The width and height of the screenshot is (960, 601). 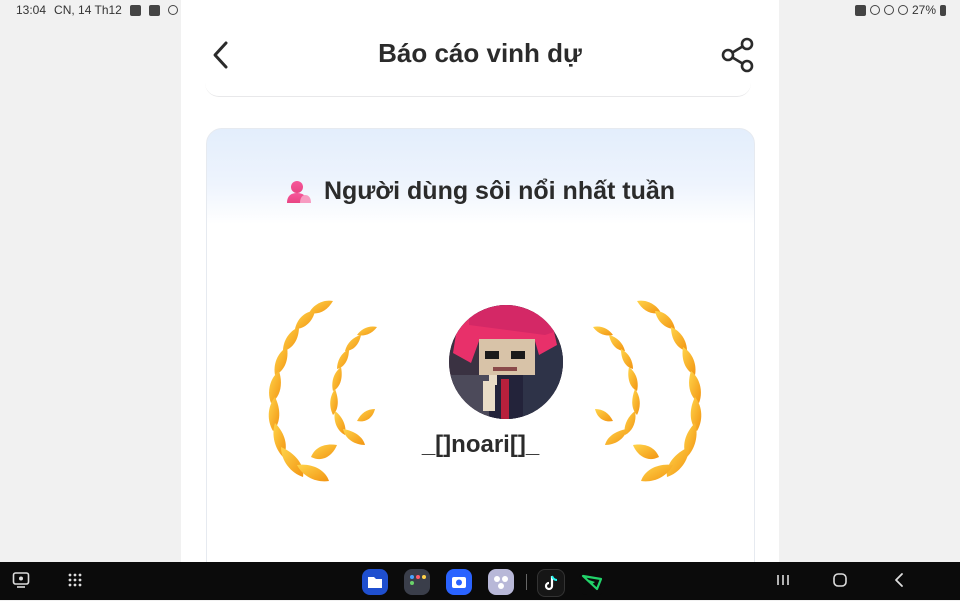 I want to click on camera-icon, so click(x=459, y=582).